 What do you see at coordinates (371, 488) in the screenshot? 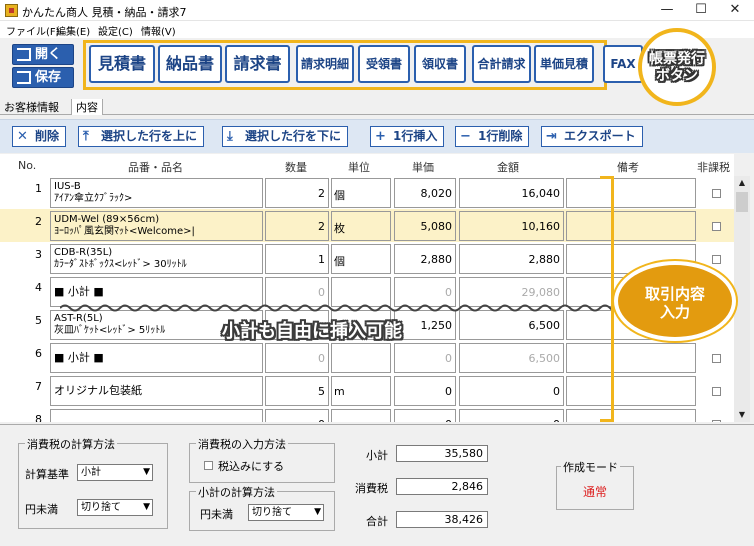
I see `tax-label: 消費税` at bounding box center [371, 488].